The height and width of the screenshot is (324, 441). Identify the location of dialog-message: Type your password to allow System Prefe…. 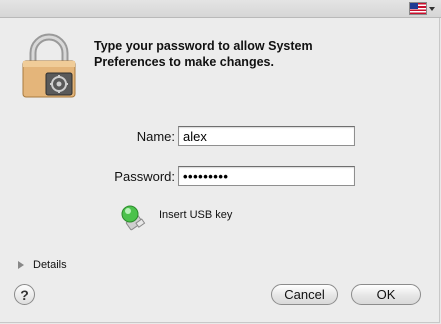
(244, 54).